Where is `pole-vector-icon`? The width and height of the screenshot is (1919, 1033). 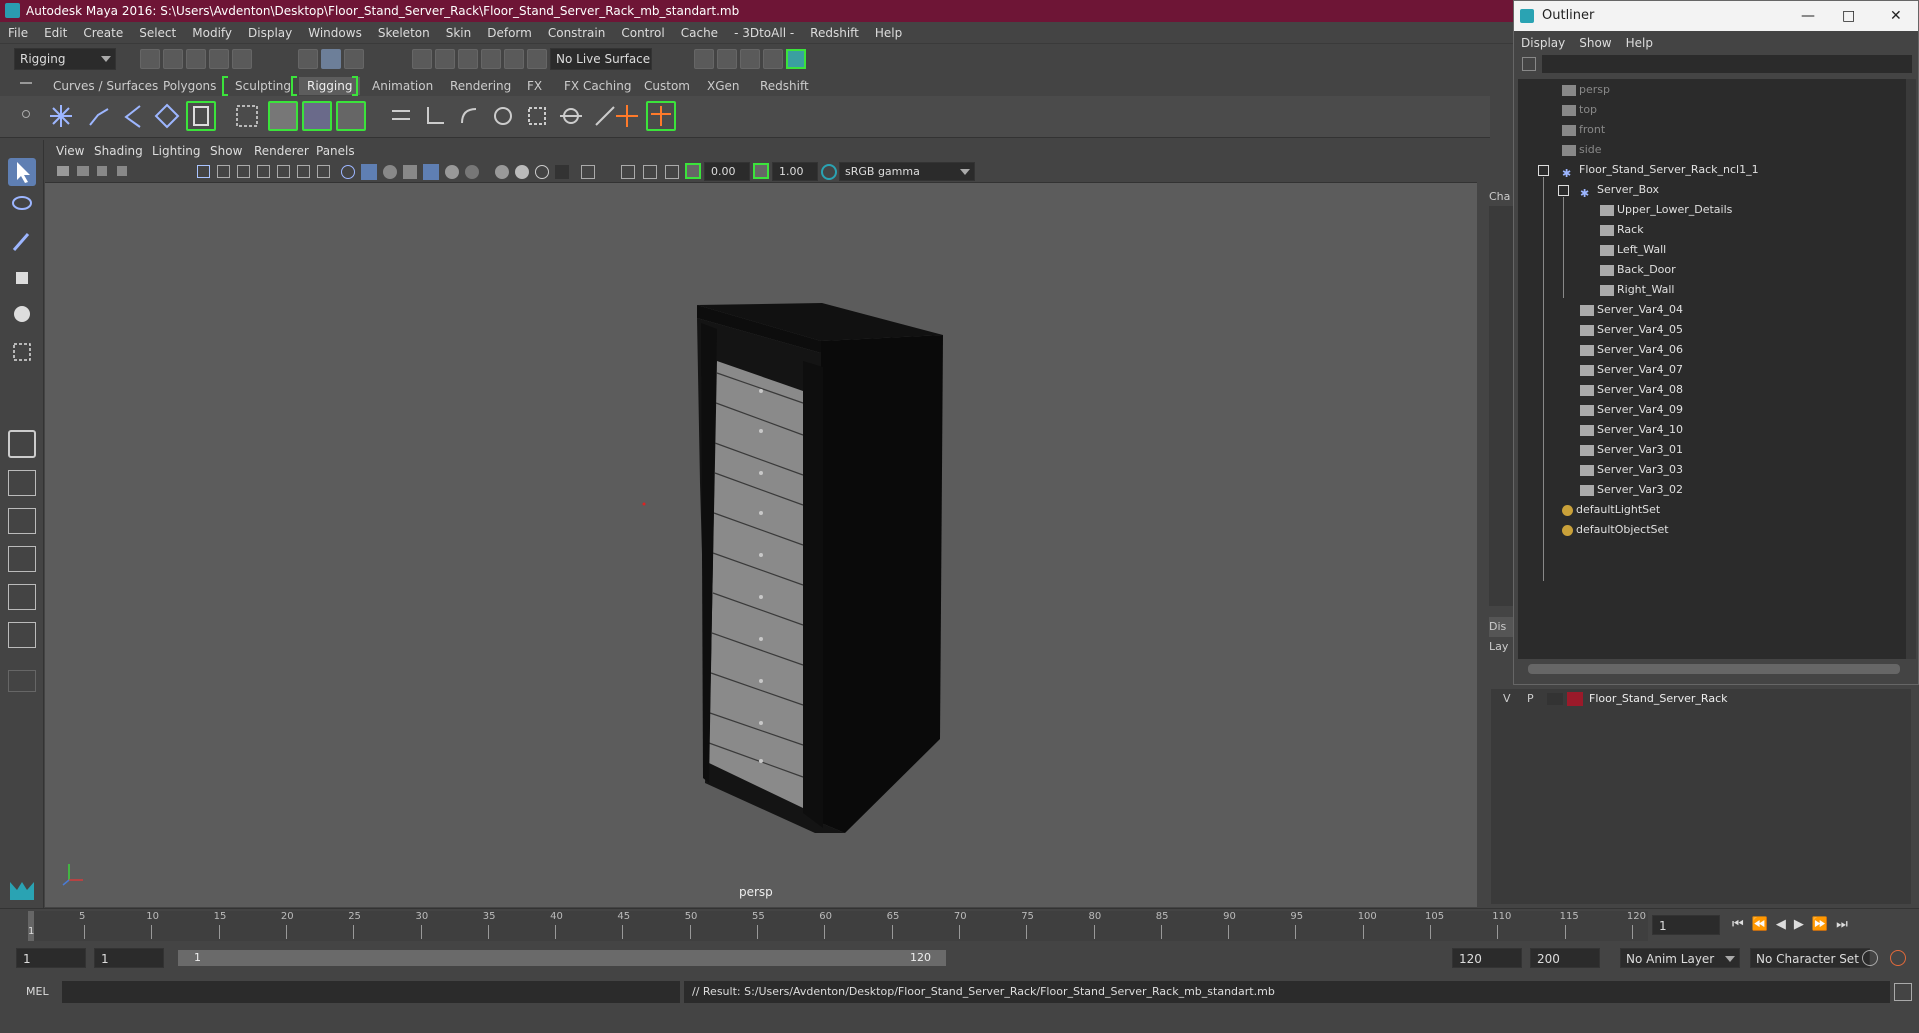 pole-vector-icon is located at coordinates (571, 116).